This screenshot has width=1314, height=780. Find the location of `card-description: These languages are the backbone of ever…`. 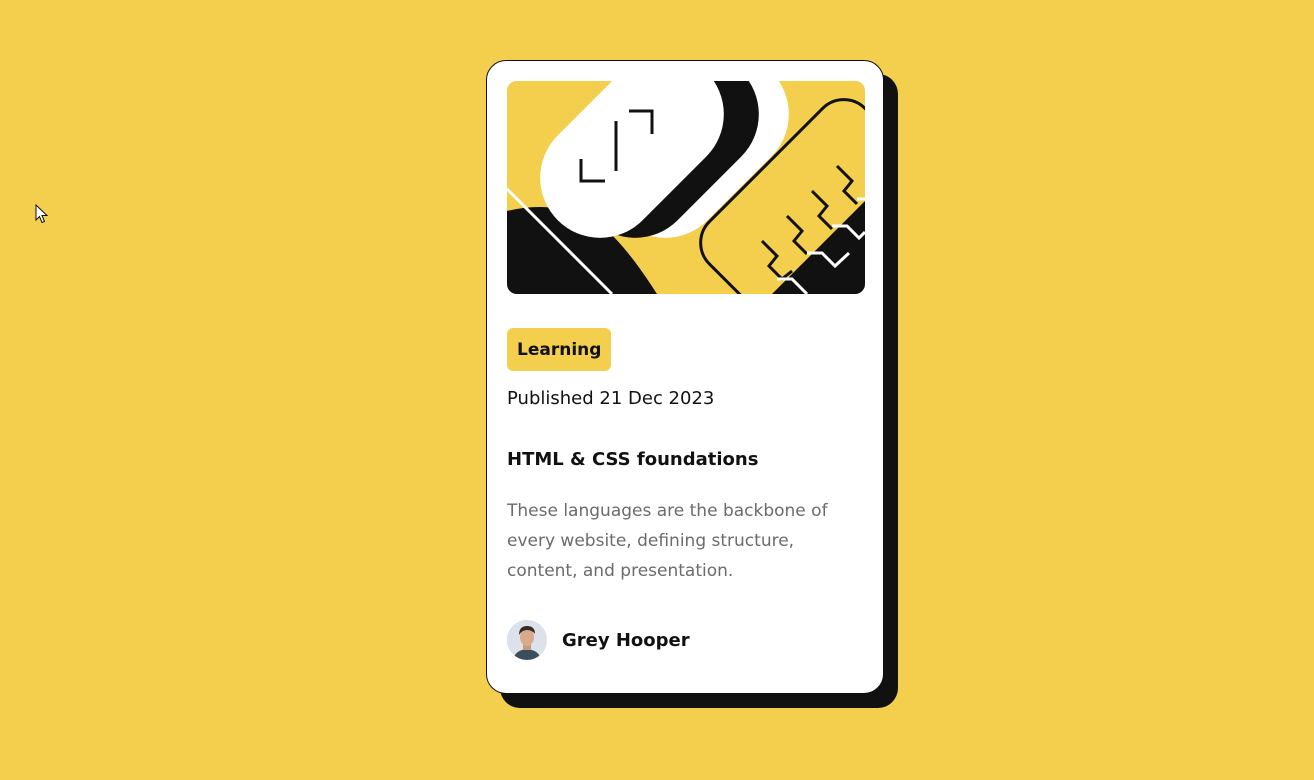

card-description: These languages are the backbone of ever… is located at coordinates (667, 541).